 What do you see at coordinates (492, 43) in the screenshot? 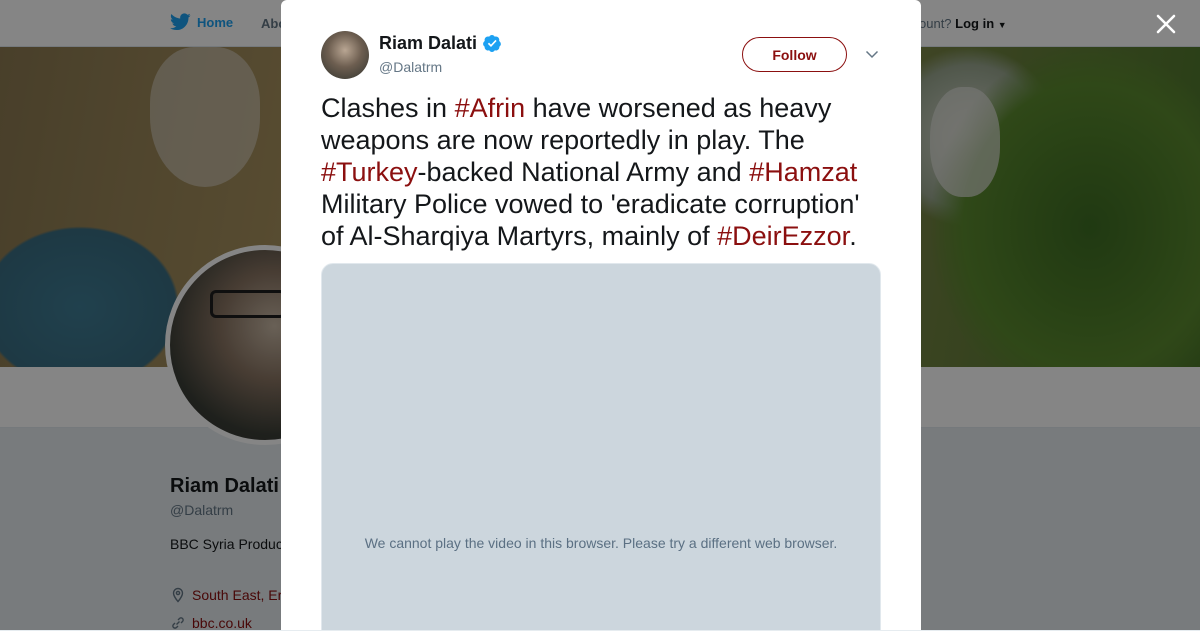
I see `verified-badge-icon` at bounding box center [492, 43].